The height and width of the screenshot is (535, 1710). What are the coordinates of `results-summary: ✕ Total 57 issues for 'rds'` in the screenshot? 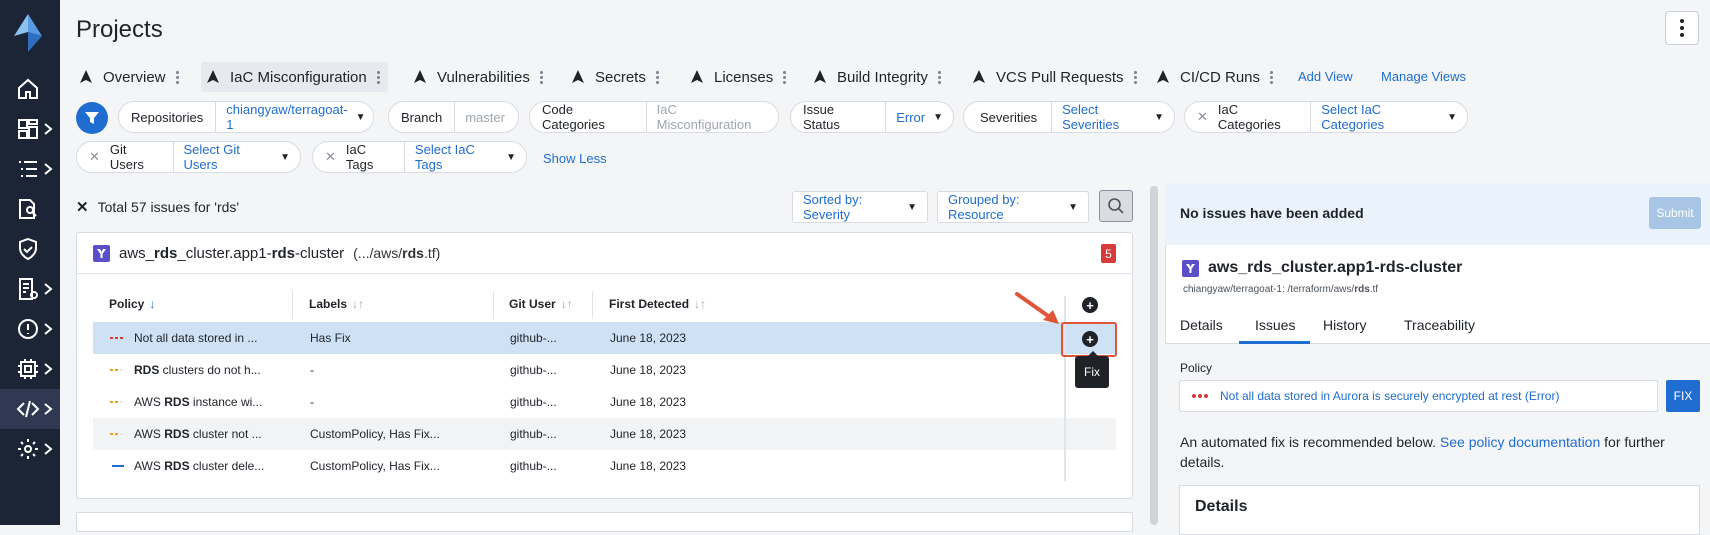 It's located at (157, 207).